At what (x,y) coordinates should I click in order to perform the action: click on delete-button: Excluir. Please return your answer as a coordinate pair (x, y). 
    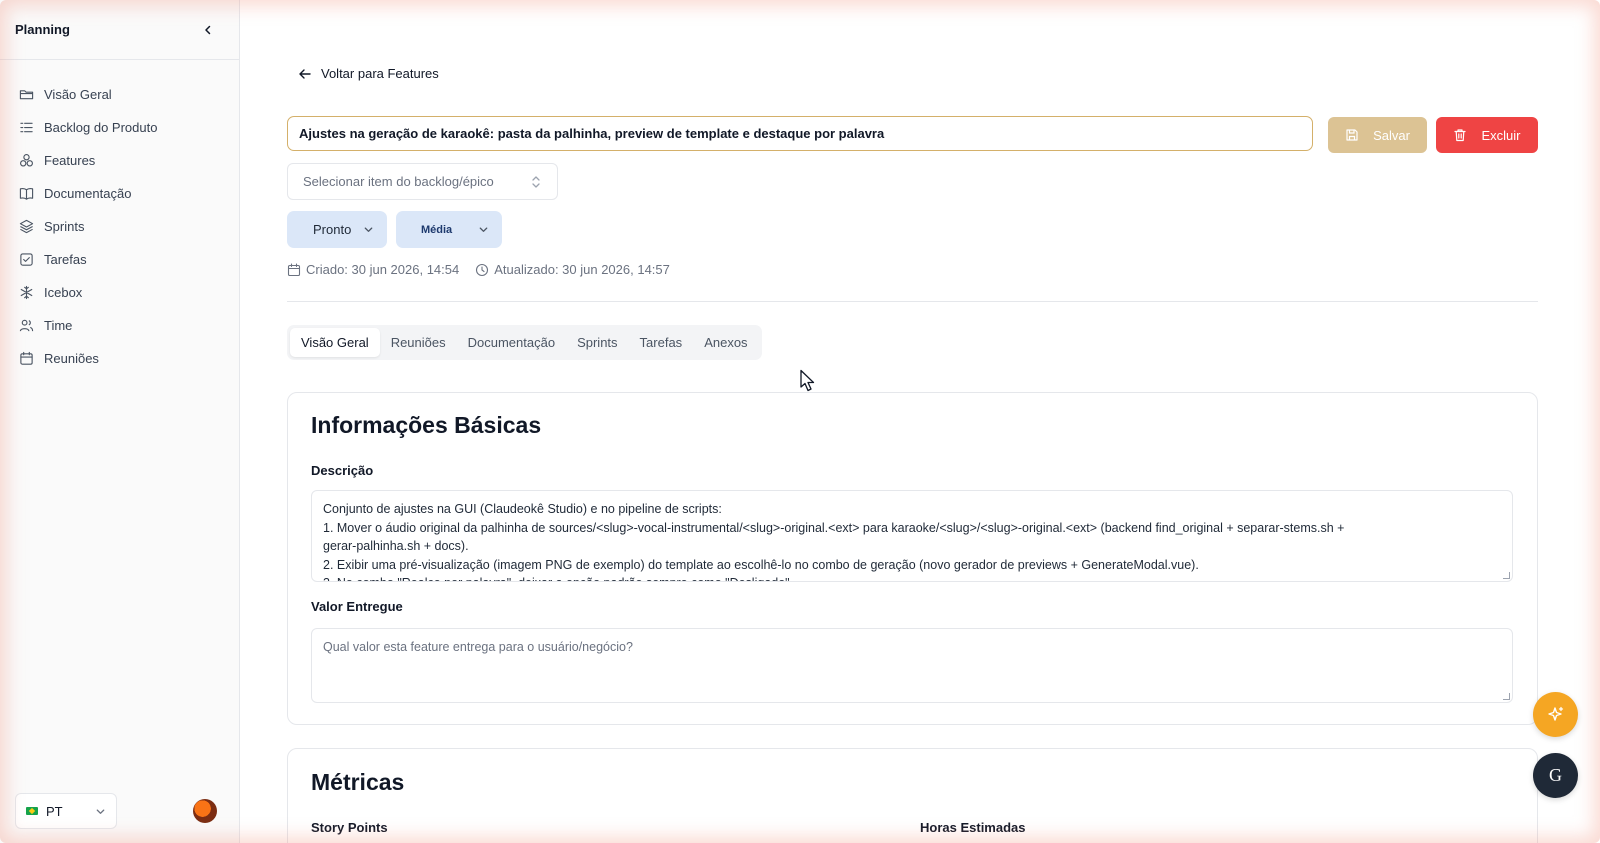
    Looking at the image, I should click on (1487, 135).